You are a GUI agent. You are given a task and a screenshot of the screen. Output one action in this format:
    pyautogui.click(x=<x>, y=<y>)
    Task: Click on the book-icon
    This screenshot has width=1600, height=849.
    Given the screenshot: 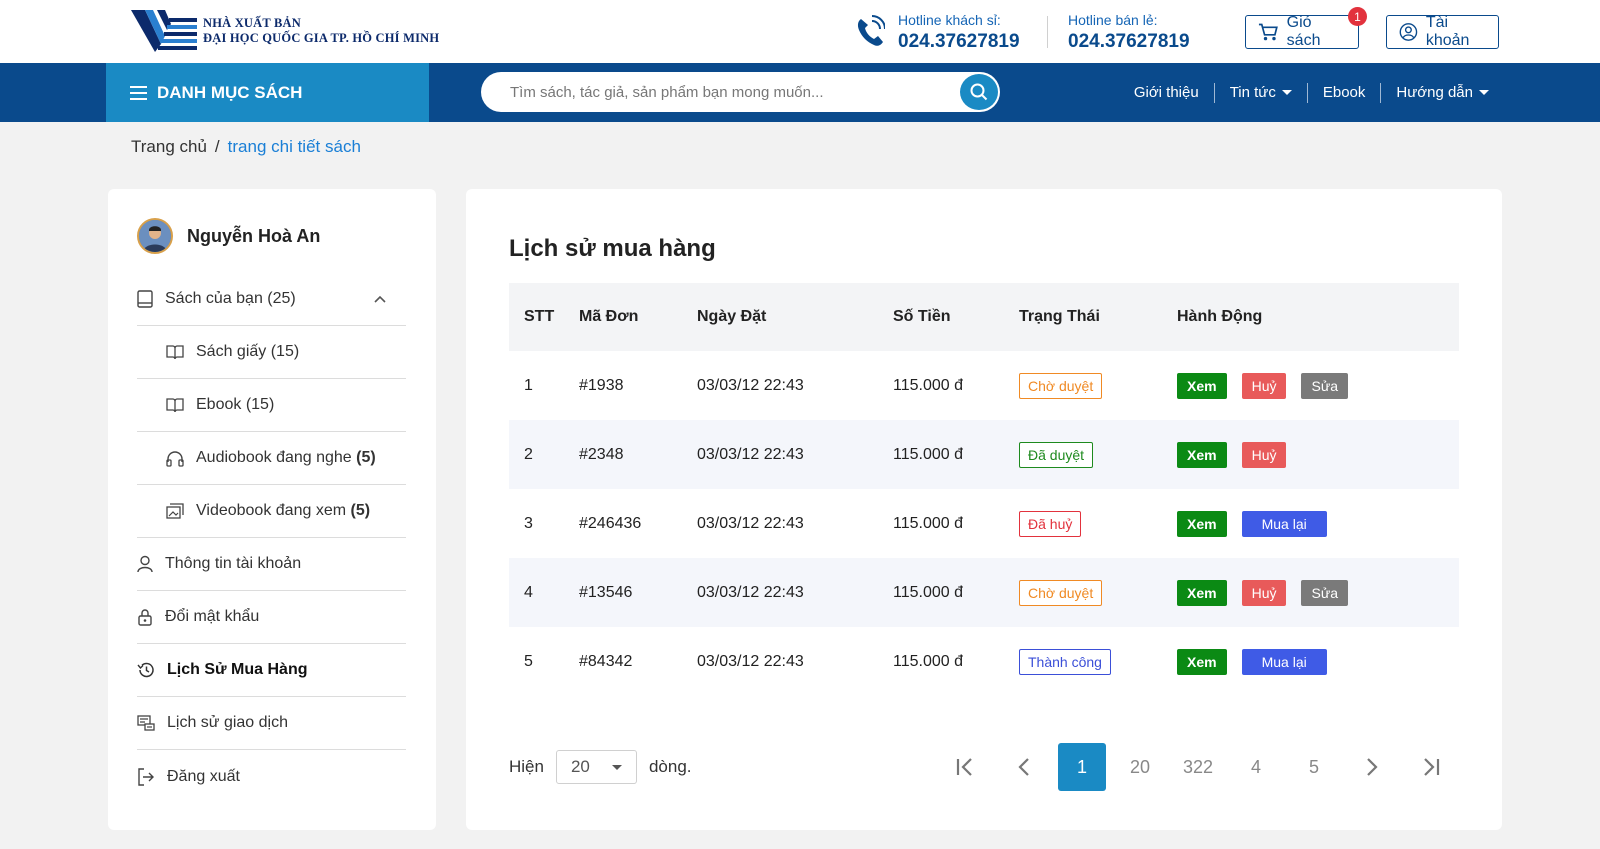 What is the action you would take?
    pyautogui.click(x=145, y=299)
    